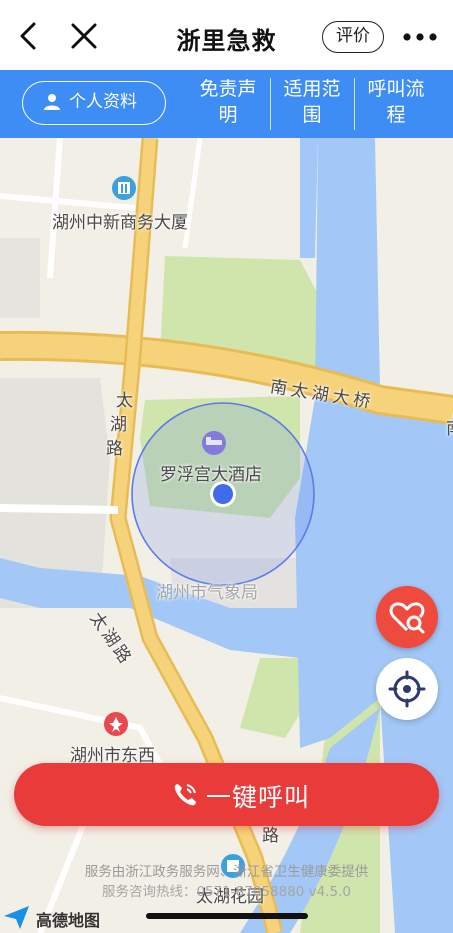  What do you see at coordinates (228, 115) in the screenshot?
I see `disclaimer-label-line2: 明` at bounding box center [228, 115].